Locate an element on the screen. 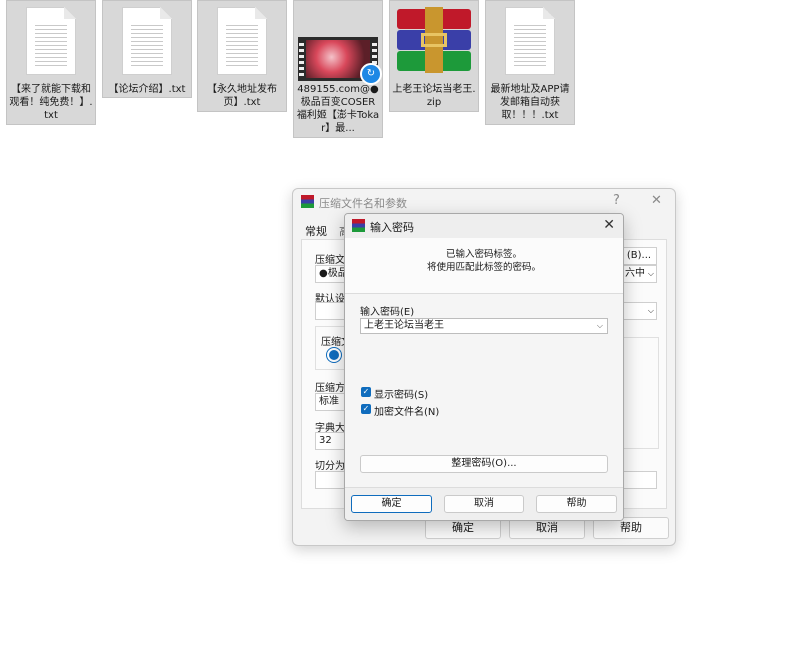 The width and height of the screenshot is (800, 645). file-name: 【永久地址发布页】.txt is located at coordinates (242, 96).